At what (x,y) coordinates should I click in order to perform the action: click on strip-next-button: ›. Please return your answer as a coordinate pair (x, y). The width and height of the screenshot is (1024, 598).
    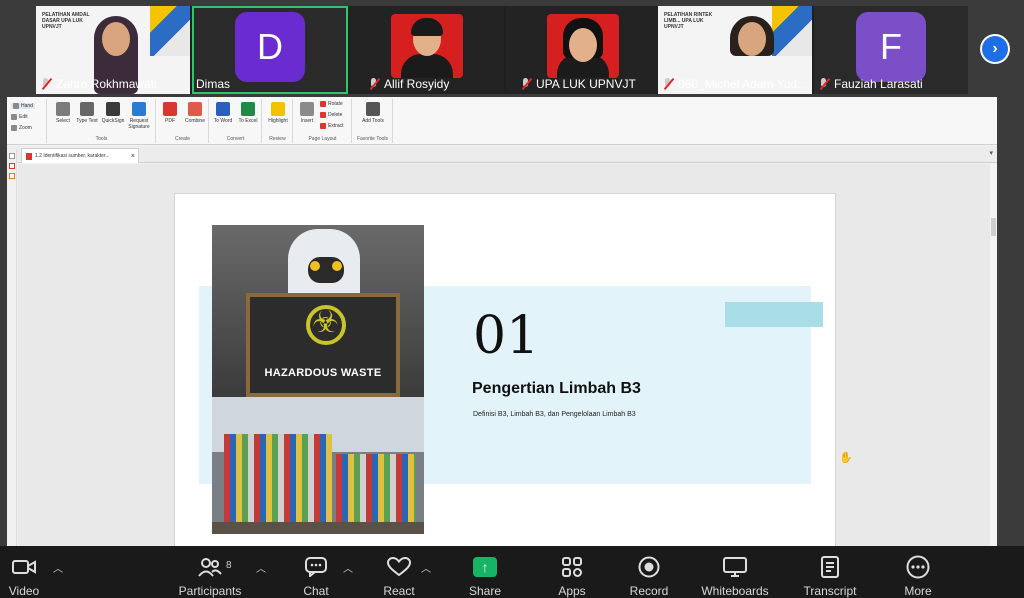
    Looking at the image, I should click on (995, 49).